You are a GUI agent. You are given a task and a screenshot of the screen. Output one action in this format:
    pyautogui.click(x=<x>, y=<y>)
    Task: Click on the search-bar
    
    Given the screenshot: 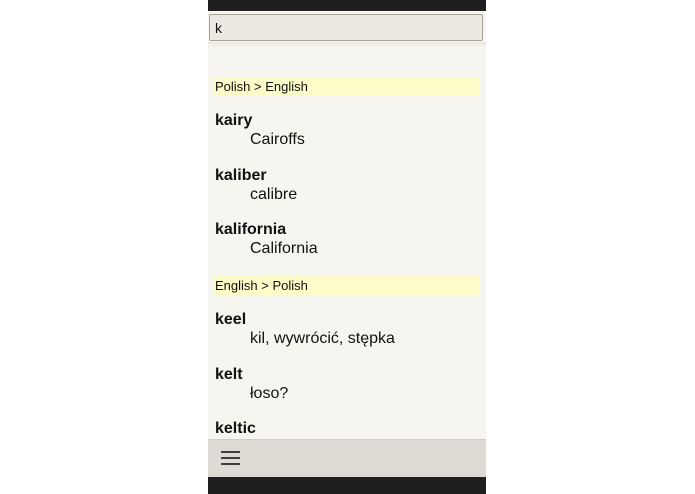 What is the action you would take?
    pyautogui.click(x=346, y=27)
    